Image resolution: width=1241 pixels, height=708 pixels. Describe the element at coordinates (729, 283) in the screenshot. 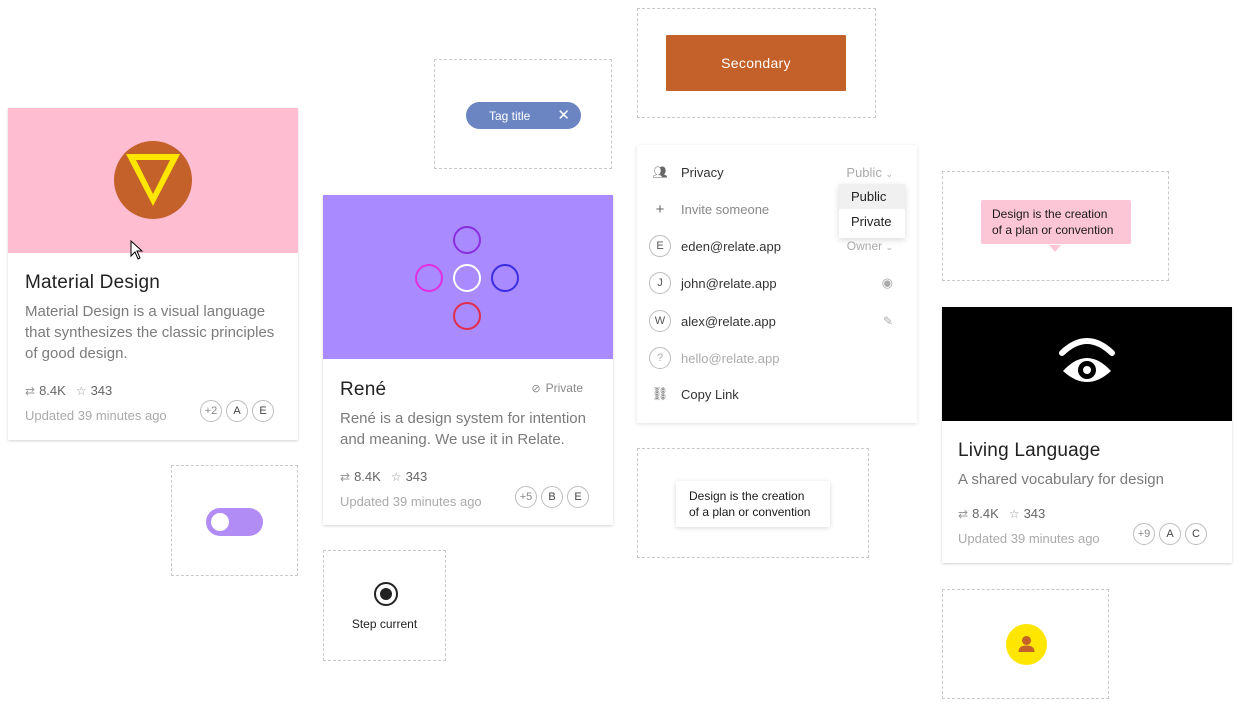

I see `member-email: john@relate.app` at that location.